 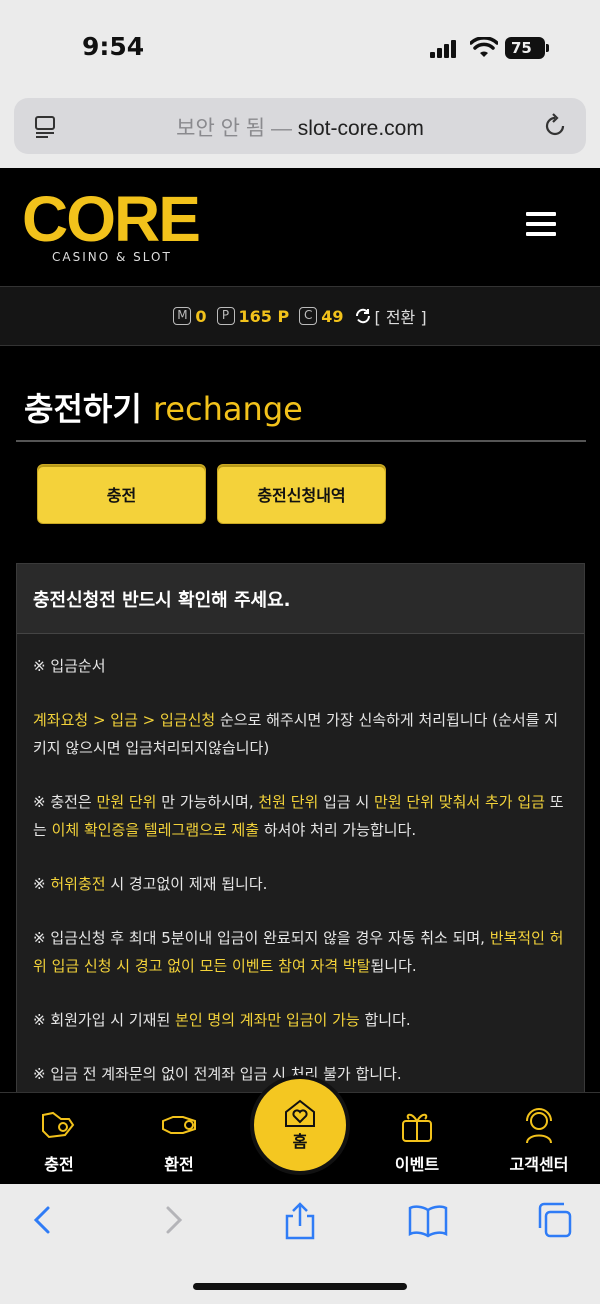 What do you see at coordinates (227, 409) in the screenshot?
I see `page-title-en: rechange` at bounding box center [227, 409].